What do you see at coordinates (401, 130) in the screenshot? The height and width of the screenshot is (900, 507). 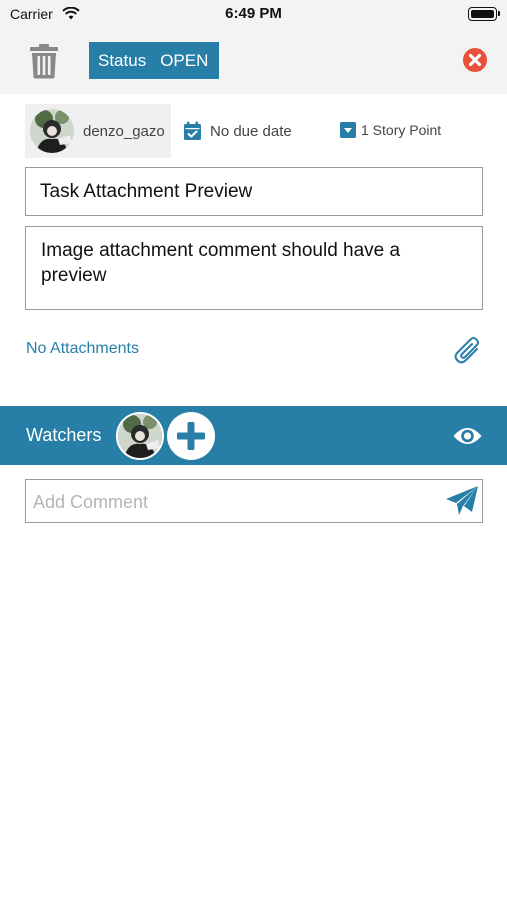 I see `story-points-label: 1 Story Point` at bounding box center [401, 130].